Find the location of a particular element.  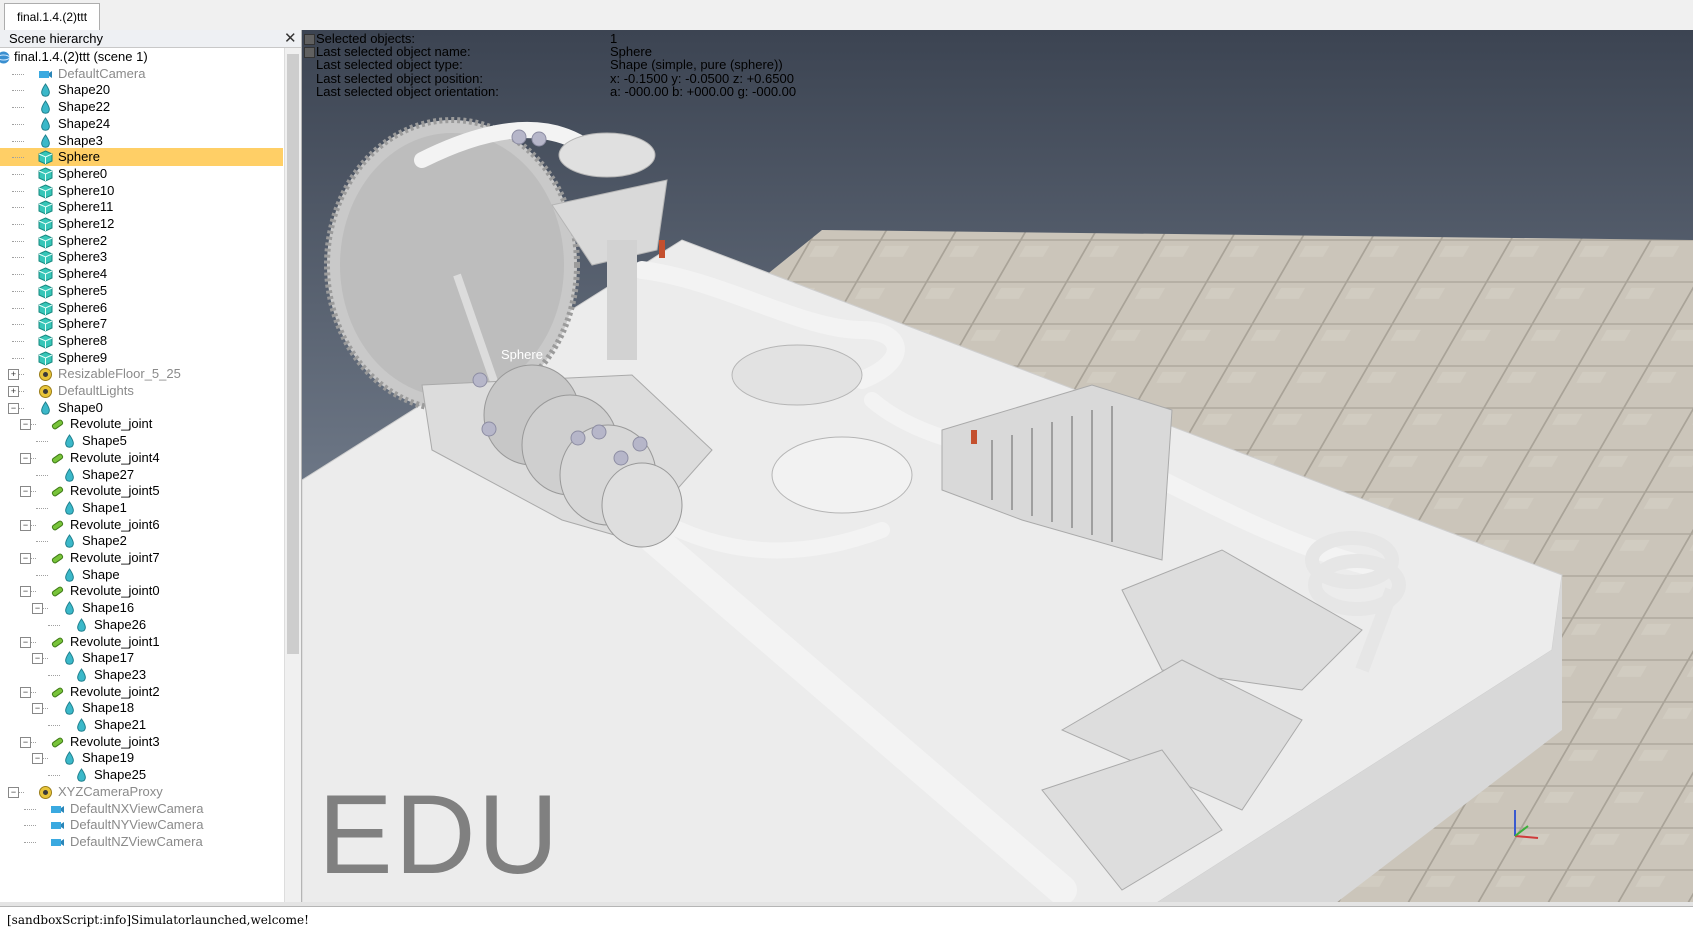

tree-node: Sphere5 is located at coordinates (141, 291).